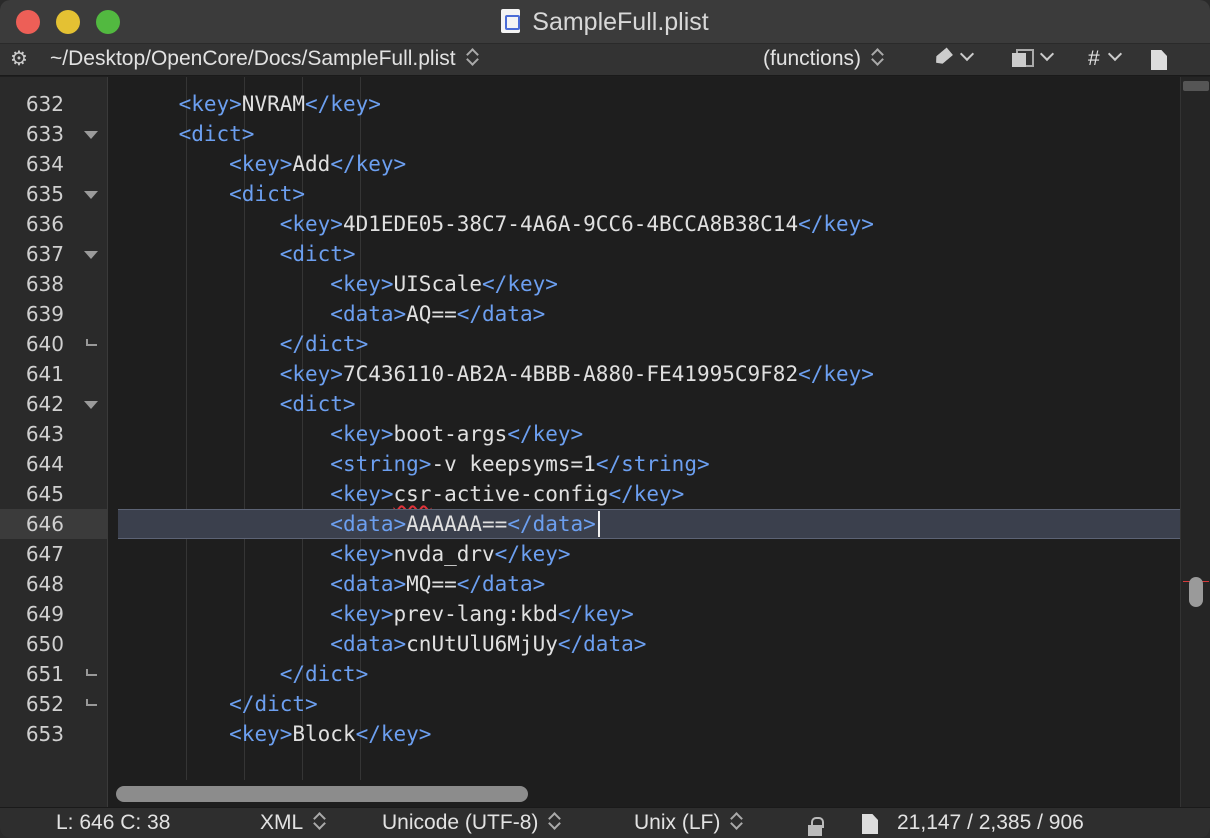 This screenshot has height=838, width=1210. Describe the element at coordinates (317, 404) in the screenshot. I see `xml-tag: <dict>` at that location.